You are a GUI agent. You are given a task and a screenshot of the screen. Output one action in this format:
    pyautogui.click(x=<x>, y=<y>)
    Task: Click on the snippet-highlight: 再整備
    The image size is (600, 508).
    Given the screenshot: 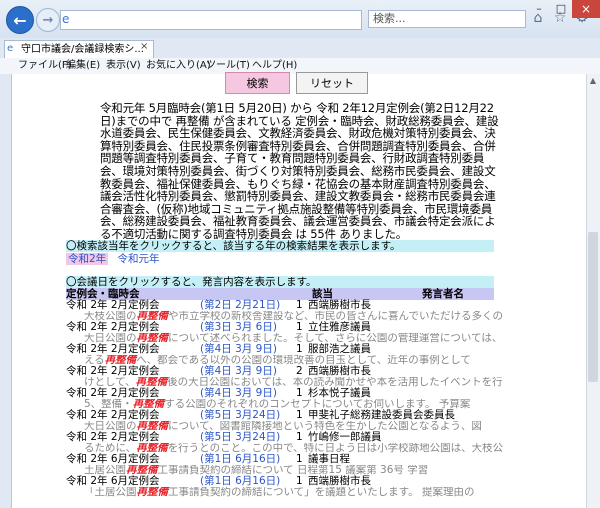 What is the action you would take?
    pyautogui.click(x=152, y=492)
    